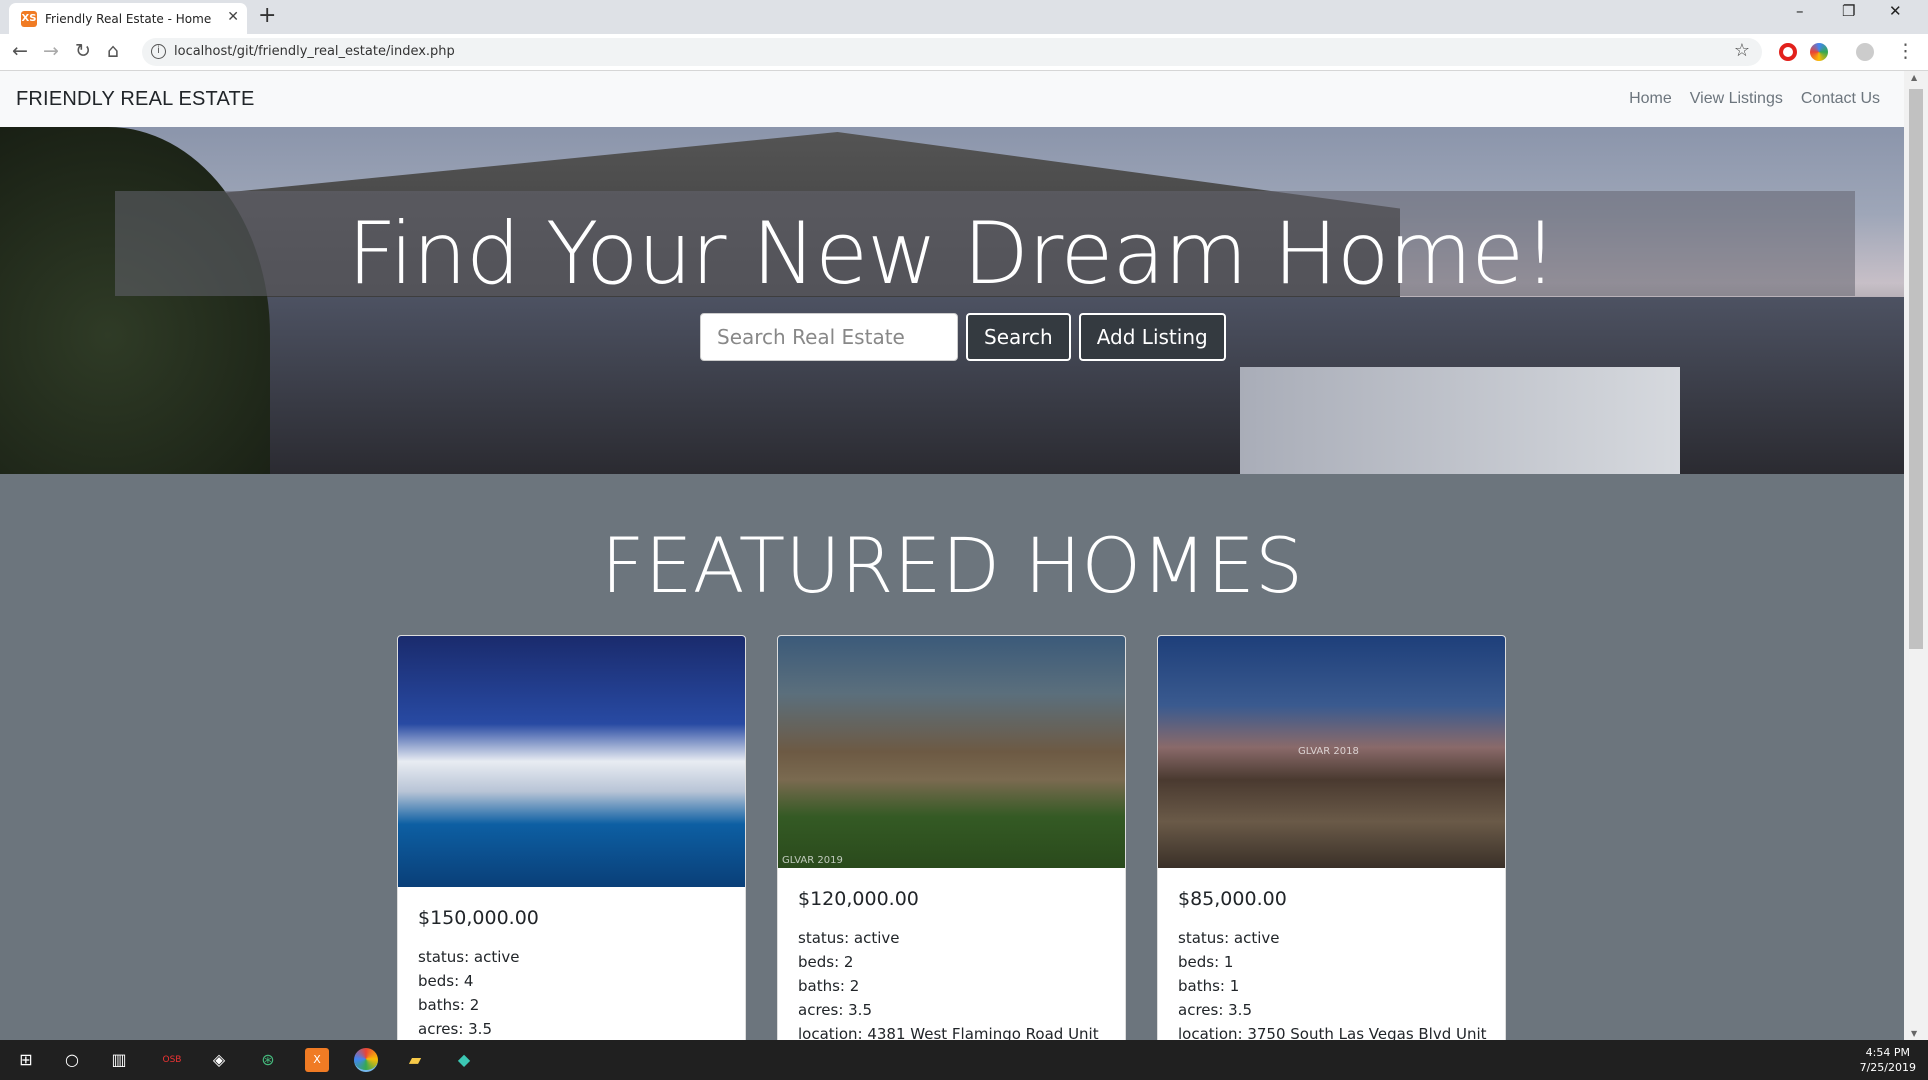  What do you see at coordinates (1152, 337) in the screenshot?
I see `add-listing-button: Add Listing` at bounding box center [1152, 337].